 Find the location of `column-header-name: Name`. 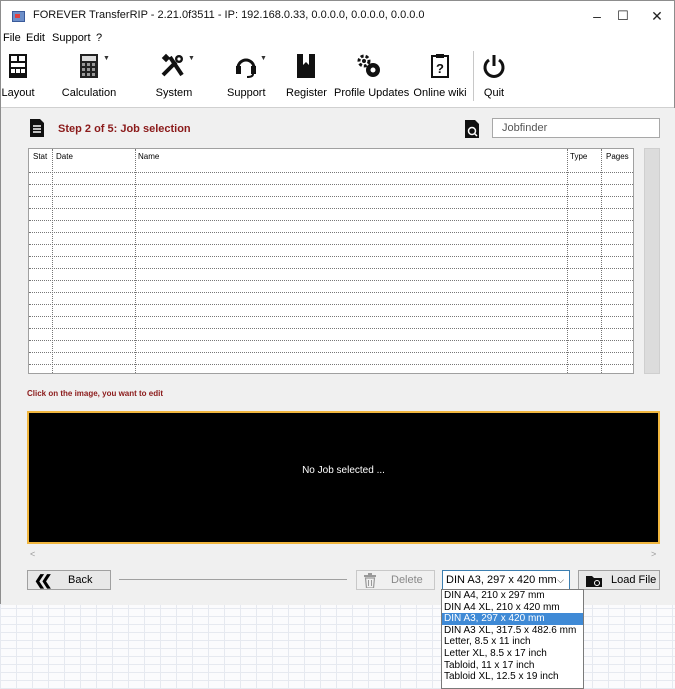

column-header-name: Name is located at coordinates (148, 156).